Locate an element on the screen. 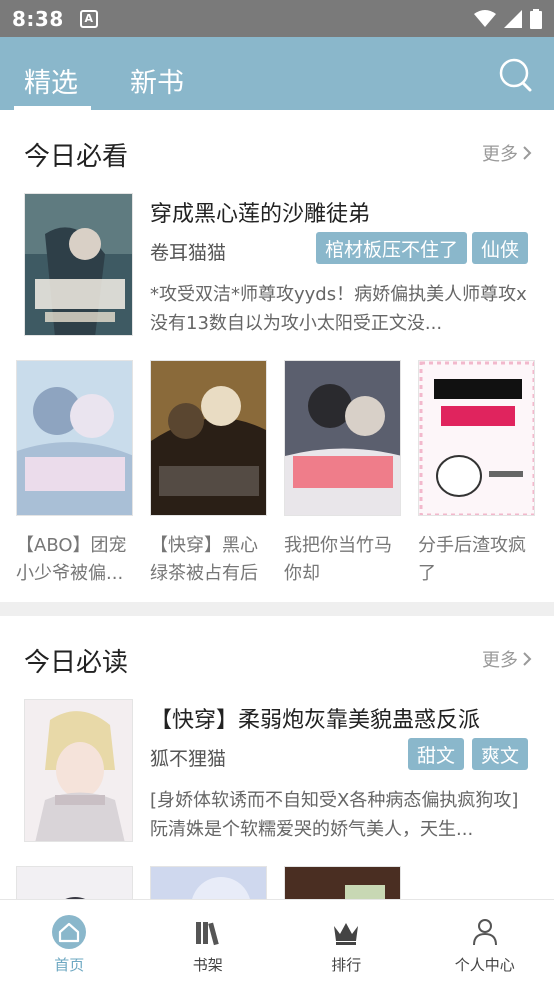 This screenshot has height=984, width=554. book-author: 狐不狸猫 is located at coordinates (188, 759).